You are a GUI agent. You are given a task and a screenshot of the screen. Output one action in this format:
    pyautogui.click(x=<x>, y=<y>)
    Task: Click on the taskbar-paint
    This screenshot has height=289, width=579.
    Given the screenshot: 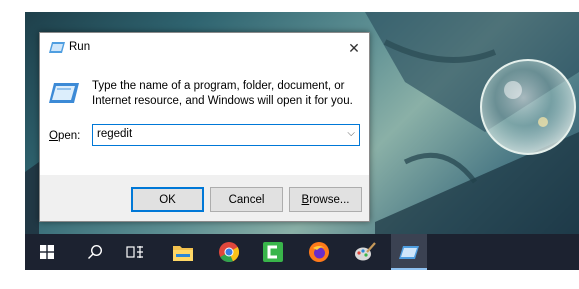 What is the action you would take?
    pyautogui.click(x=365, y=252)
    